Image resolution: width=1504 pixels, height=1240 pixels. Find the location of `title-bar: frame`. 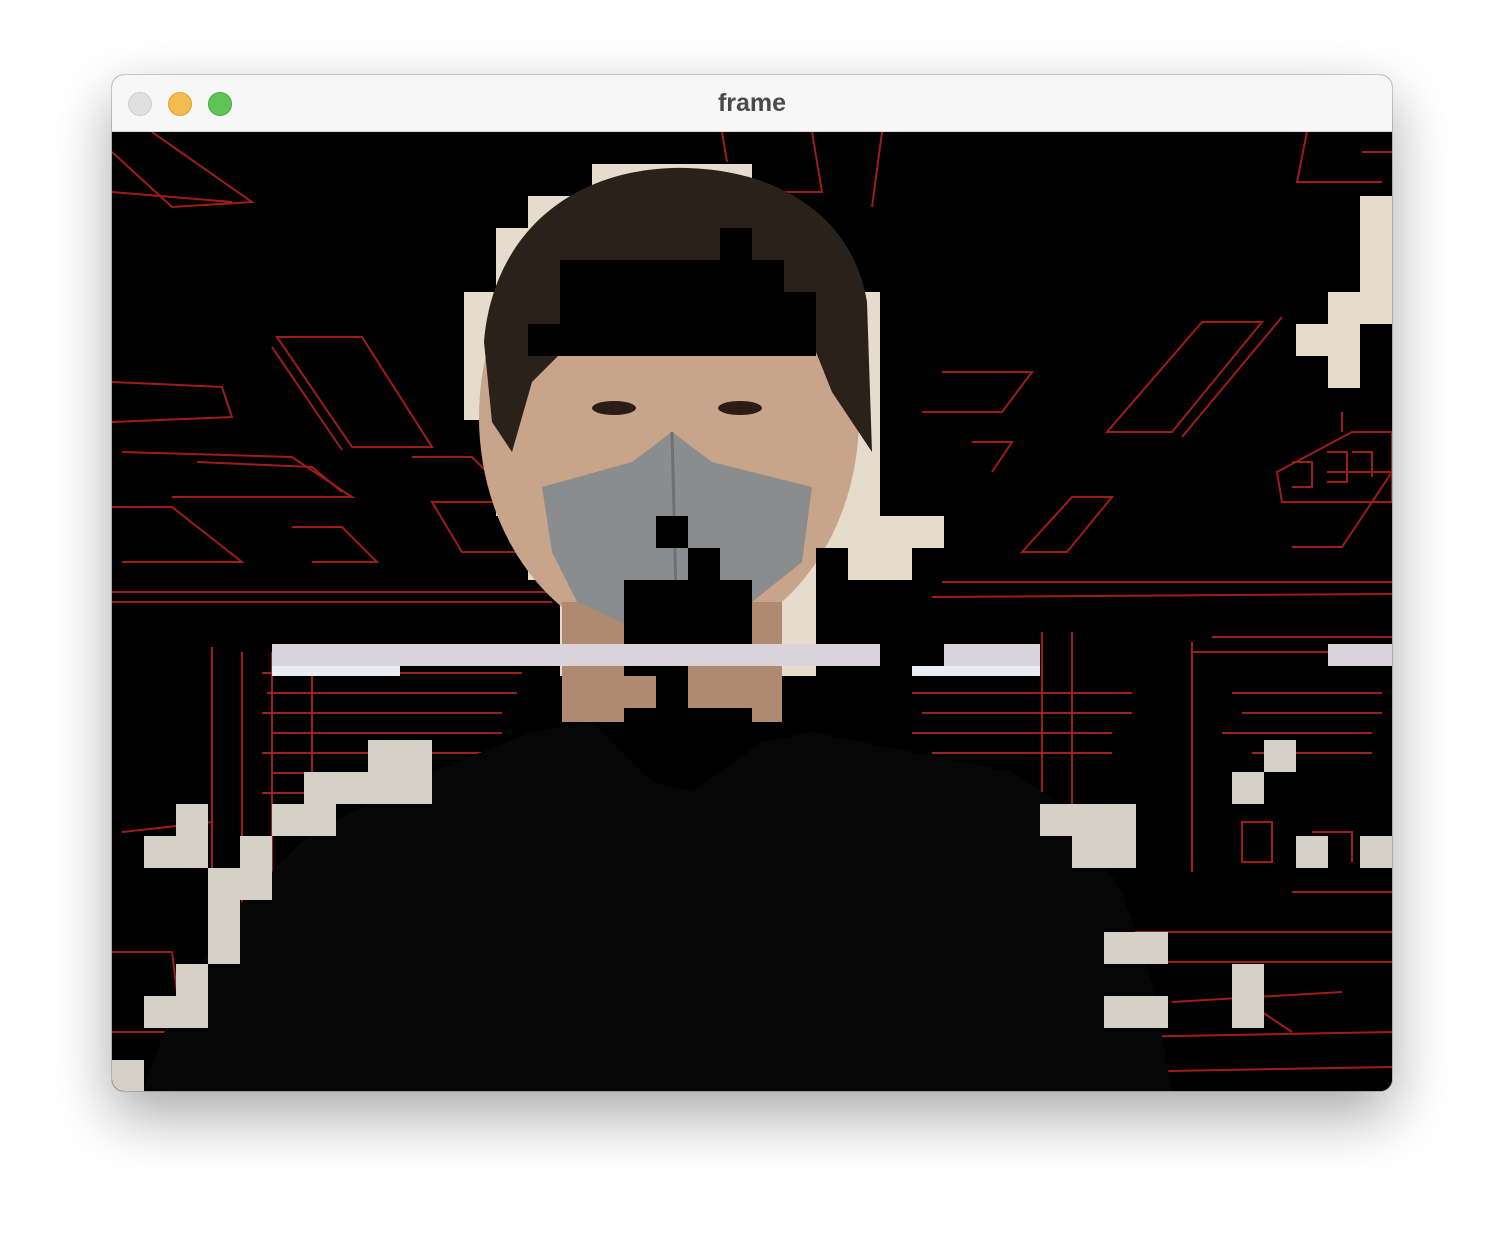

title-bar: frame is located at coordinates (752, 103).